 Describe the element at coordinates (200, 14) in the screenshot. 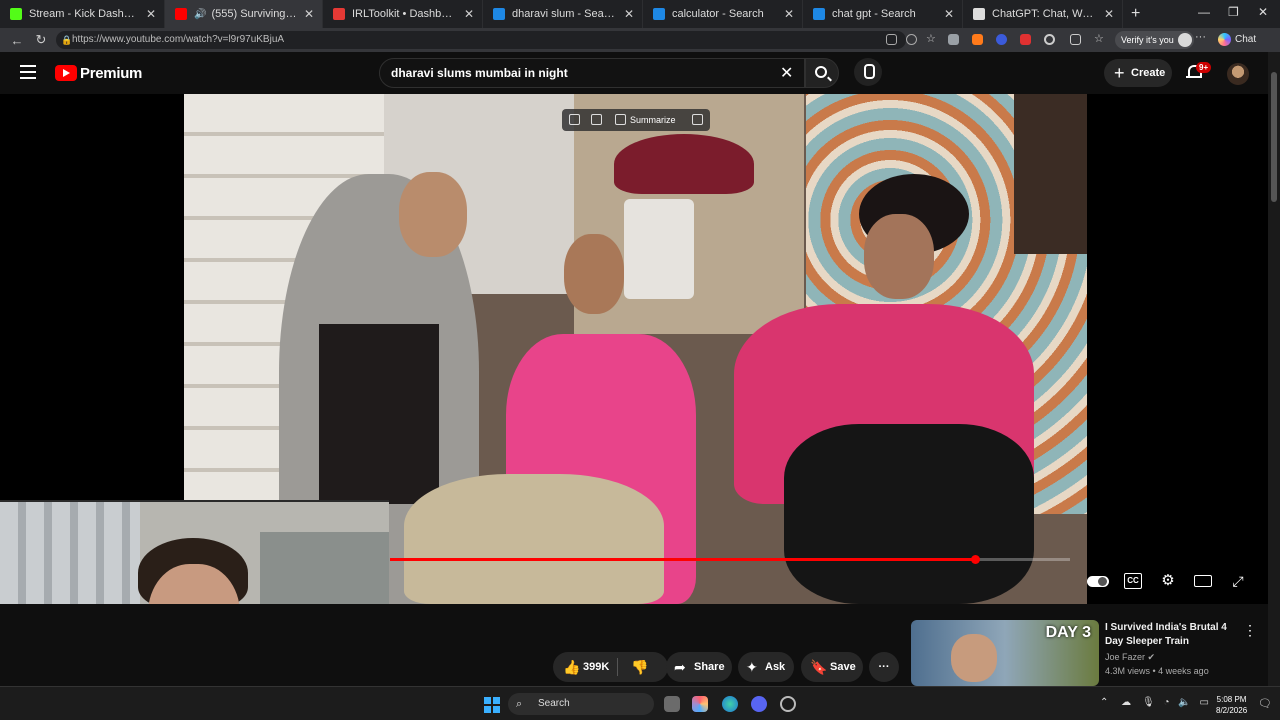

I see `speaker-icon: 🔊` at that location.